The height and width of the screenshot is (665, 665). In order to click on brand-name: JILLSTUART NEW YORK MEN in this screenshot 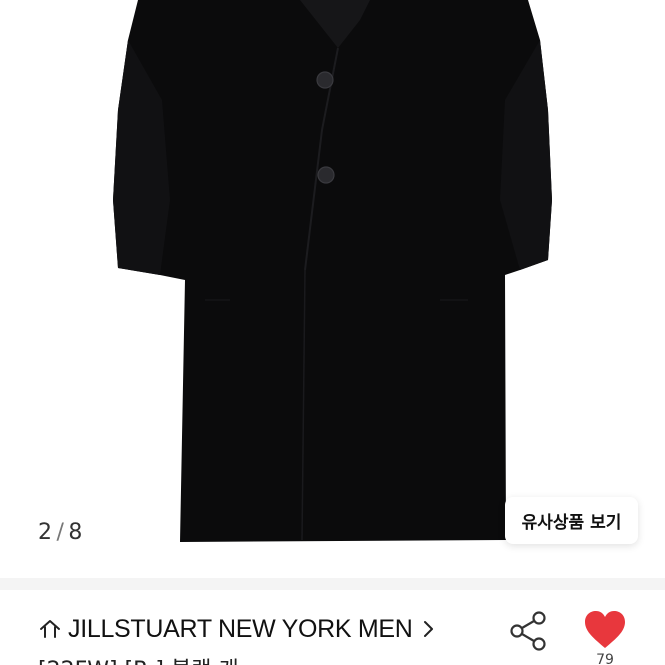, I will do `click(240, 628)`.